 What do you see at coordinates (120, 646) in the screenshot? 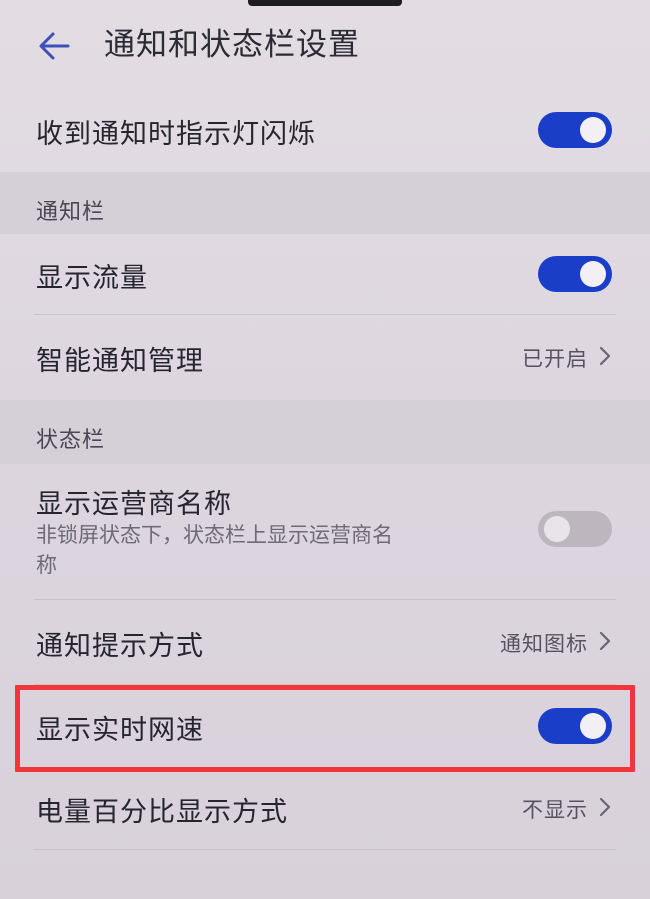
I see `setting-label: 通知提示方式` at bounding box center [120, 646].